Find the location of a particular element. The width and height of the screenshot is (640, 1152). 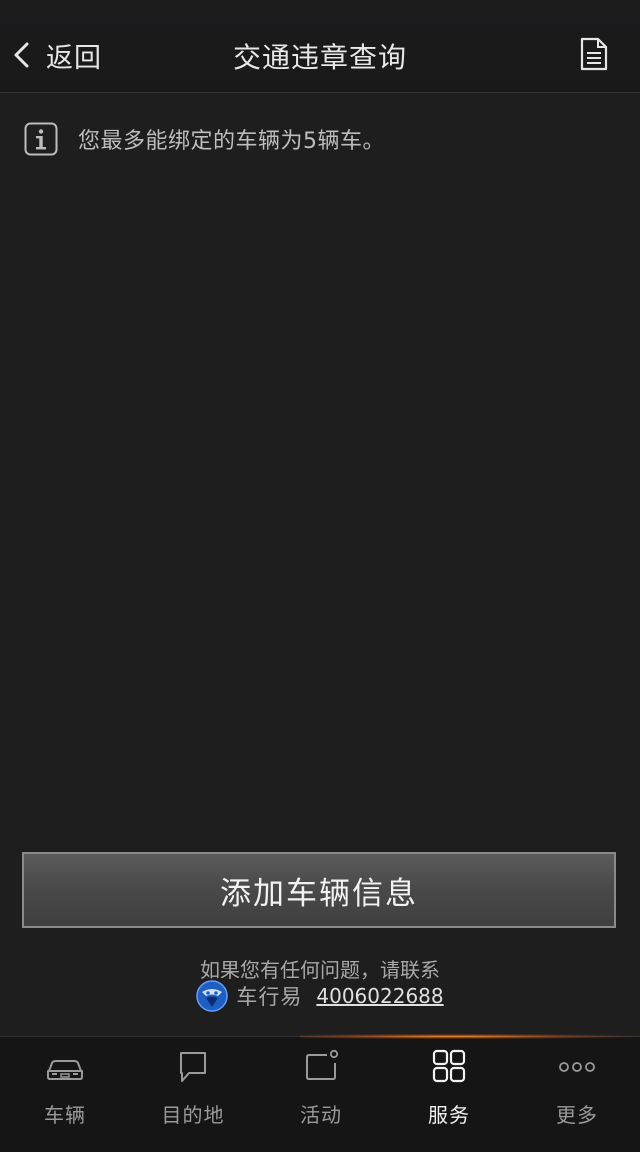

car-icon is located at coordinates (65, 1070).